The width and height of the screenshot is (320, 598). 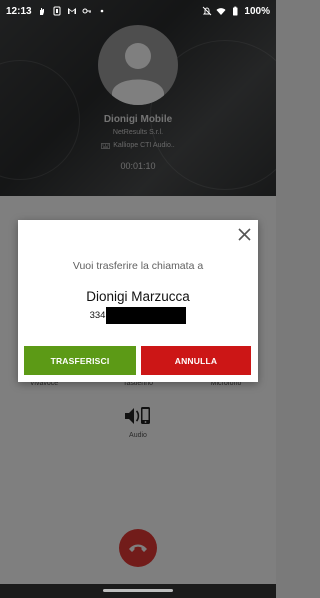 What do you see at coordinates (257, 11) in the screenshot?
I see `battery-level: 100%` at bounding box center [257, 11].